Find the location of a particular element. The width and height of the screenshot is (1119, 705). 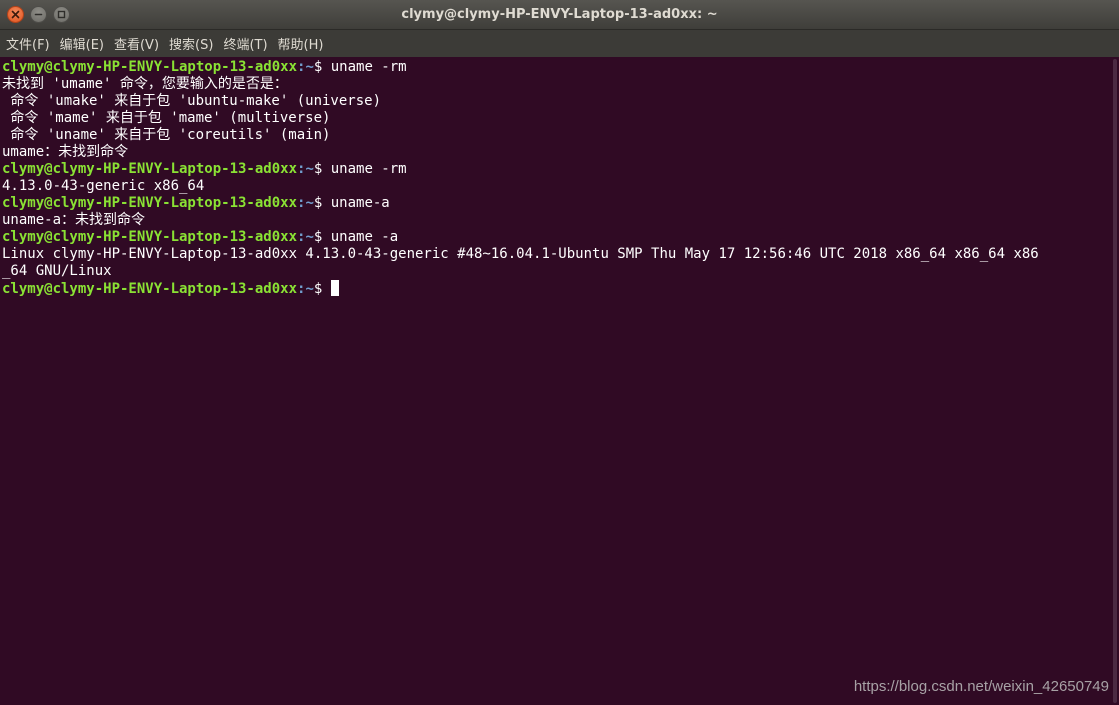

output-line: 未找到 'umame' 命令，您要输入的是否是： is located at coordinates (145, 84).